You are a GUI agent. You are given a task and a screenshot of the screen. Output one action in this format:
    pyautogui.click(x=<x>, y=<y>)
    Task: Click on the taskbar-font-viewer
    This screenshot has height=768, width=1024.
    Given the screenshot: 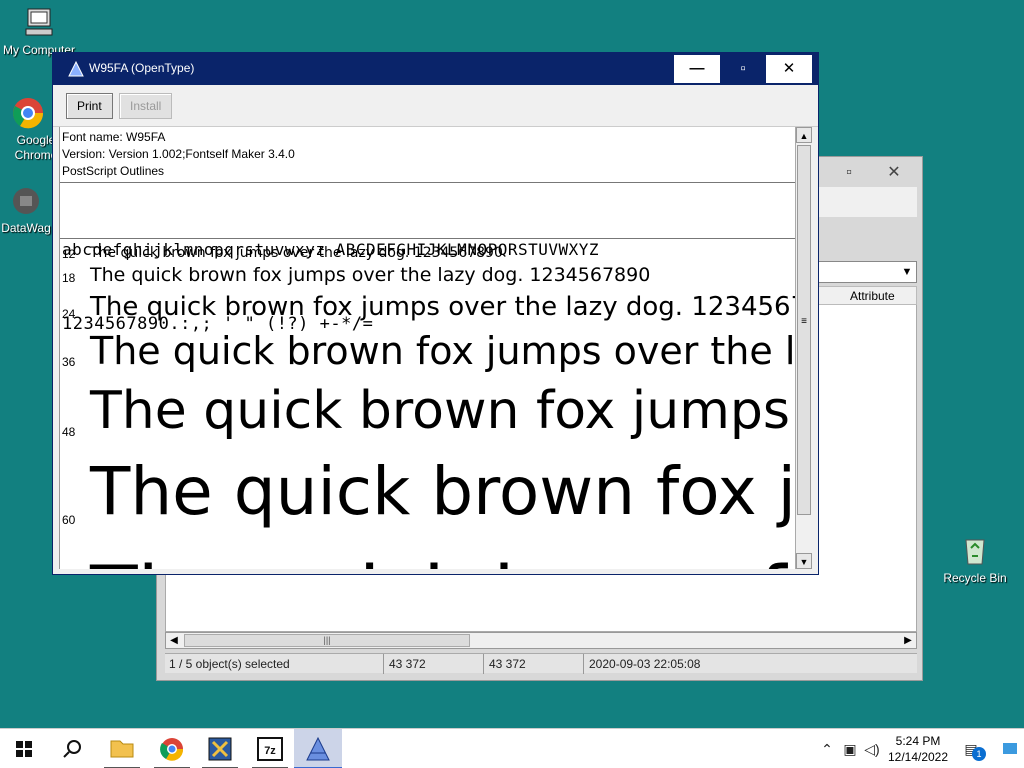 What is the action you would take?
    pyautogui.click(x=318, y=748)
    